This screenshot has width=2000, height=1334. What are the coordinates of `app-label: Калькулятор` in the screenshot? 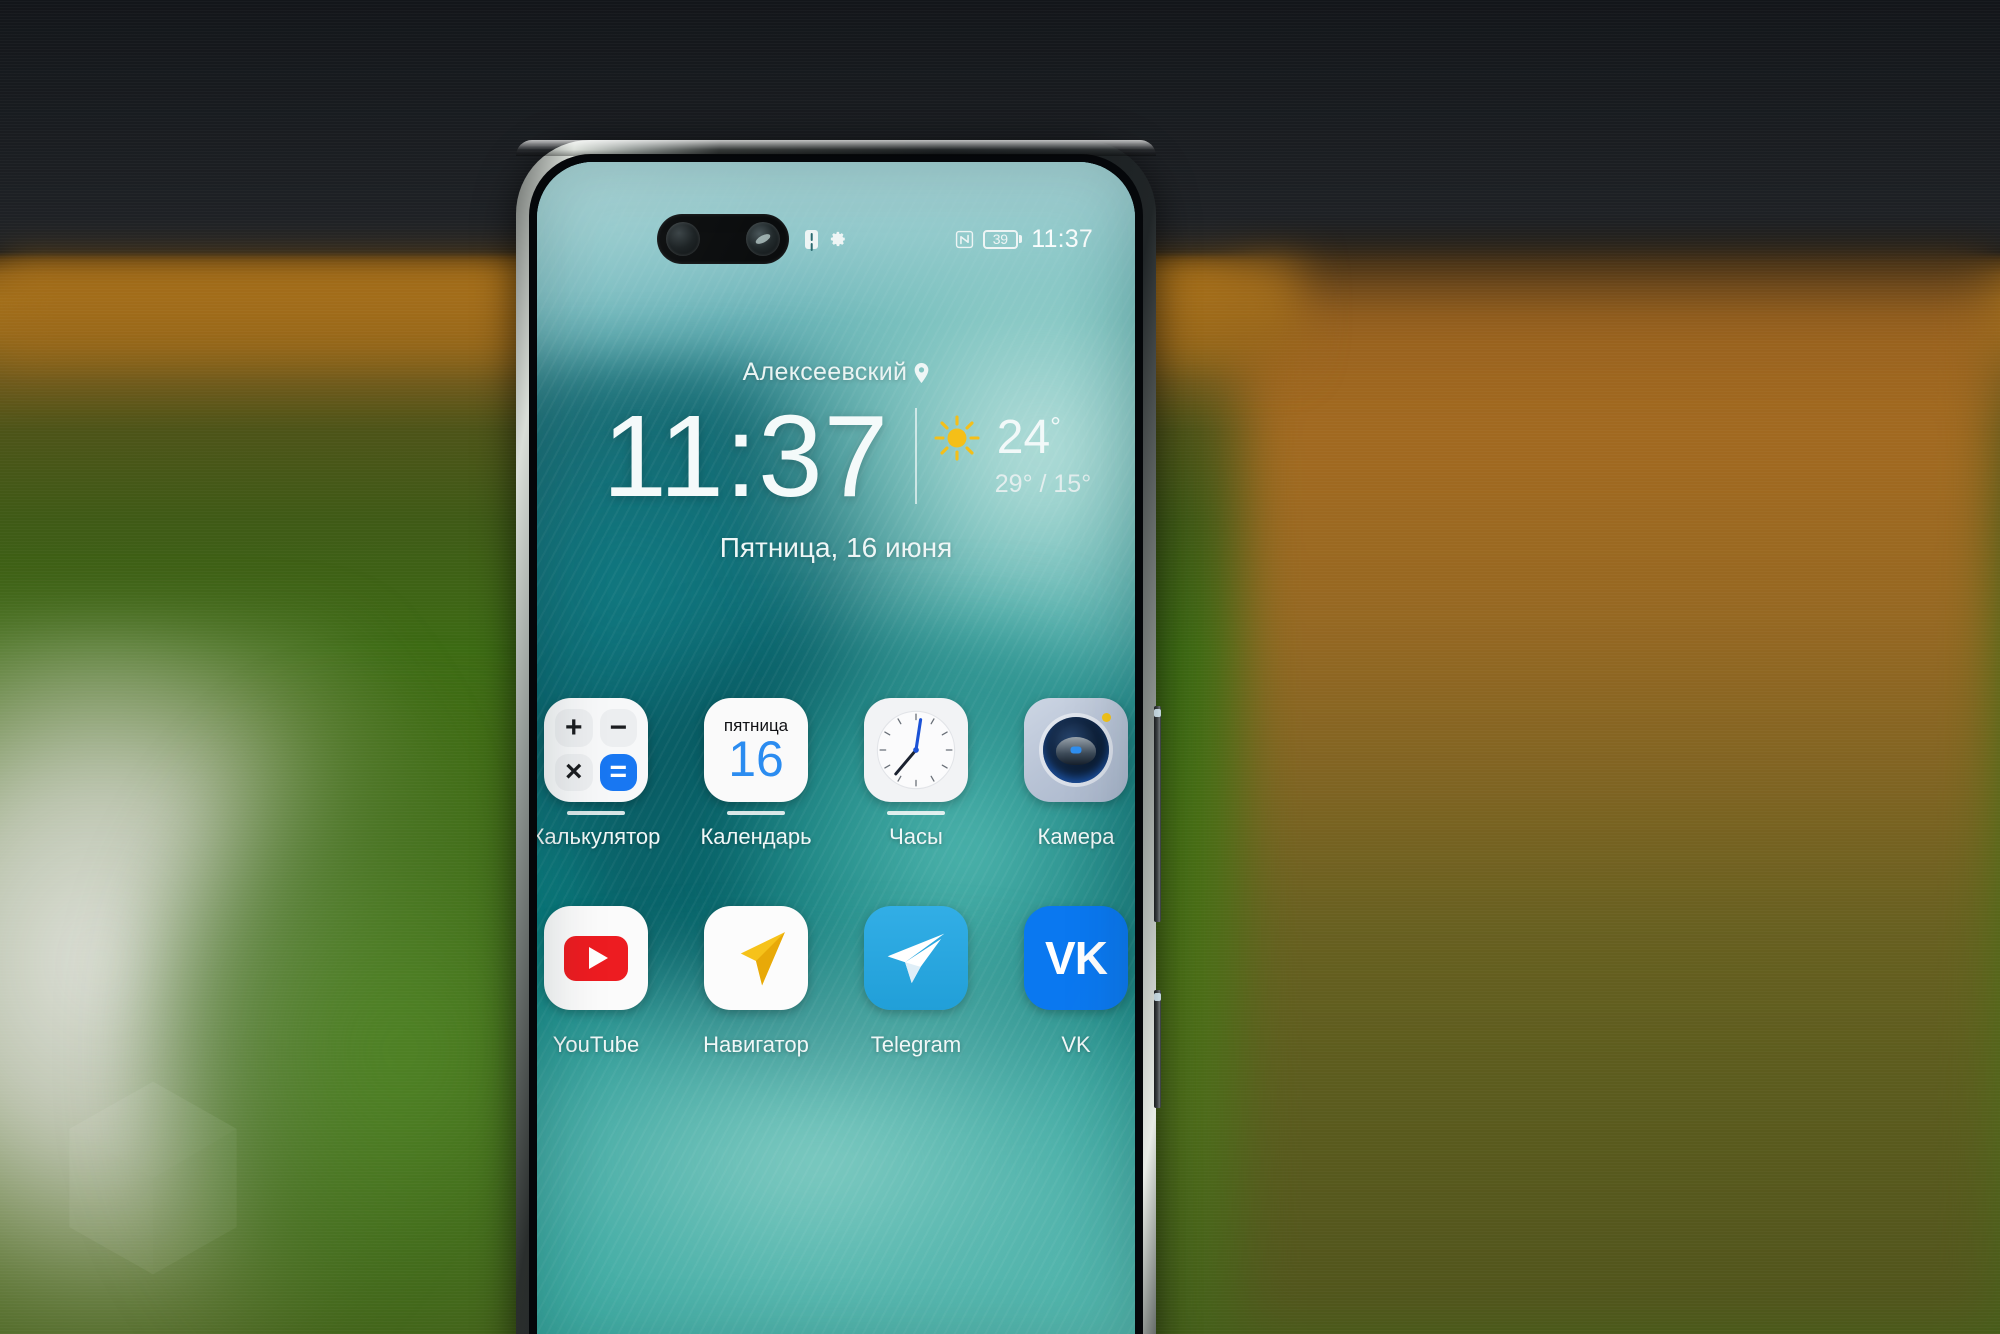 It's located at (599, 836).